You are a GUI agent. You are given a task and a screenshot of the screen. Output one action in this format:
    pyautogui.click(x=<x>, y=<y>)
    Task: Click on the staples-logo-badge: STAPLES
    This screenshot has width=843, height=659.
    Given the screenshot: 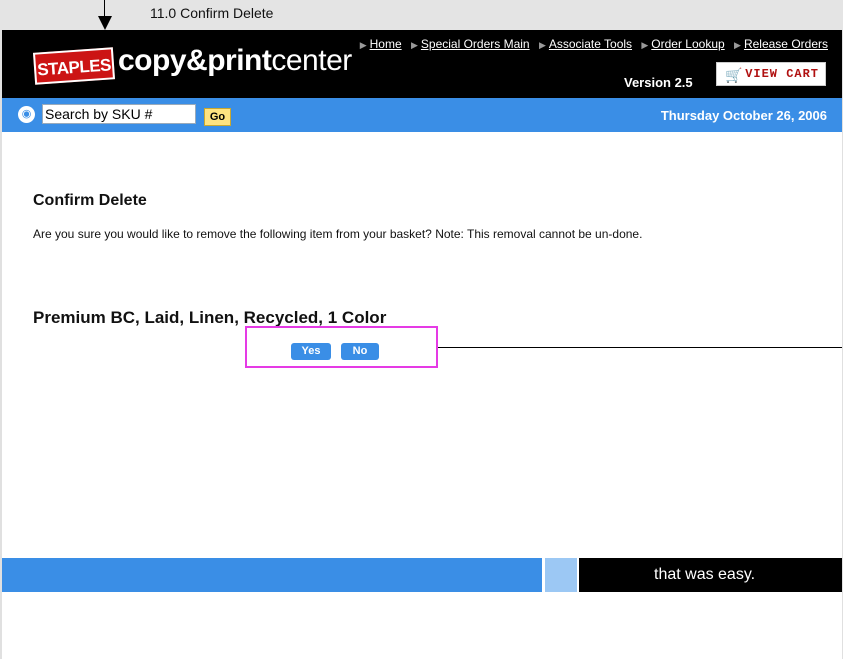 What is the action you would take?
    pyautogui.click(x=74, y=66)
    